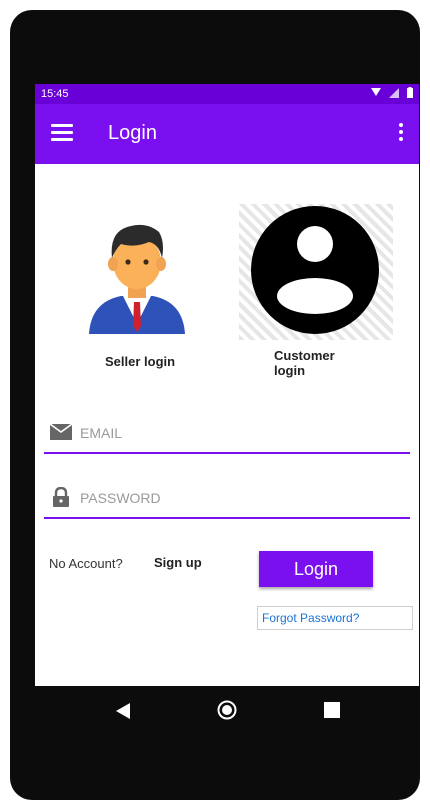 This screenshot has height=803, width=430. Describe the element at coordinates (227, 134) in the screenshot. I see `app-bar: Login` at that location.